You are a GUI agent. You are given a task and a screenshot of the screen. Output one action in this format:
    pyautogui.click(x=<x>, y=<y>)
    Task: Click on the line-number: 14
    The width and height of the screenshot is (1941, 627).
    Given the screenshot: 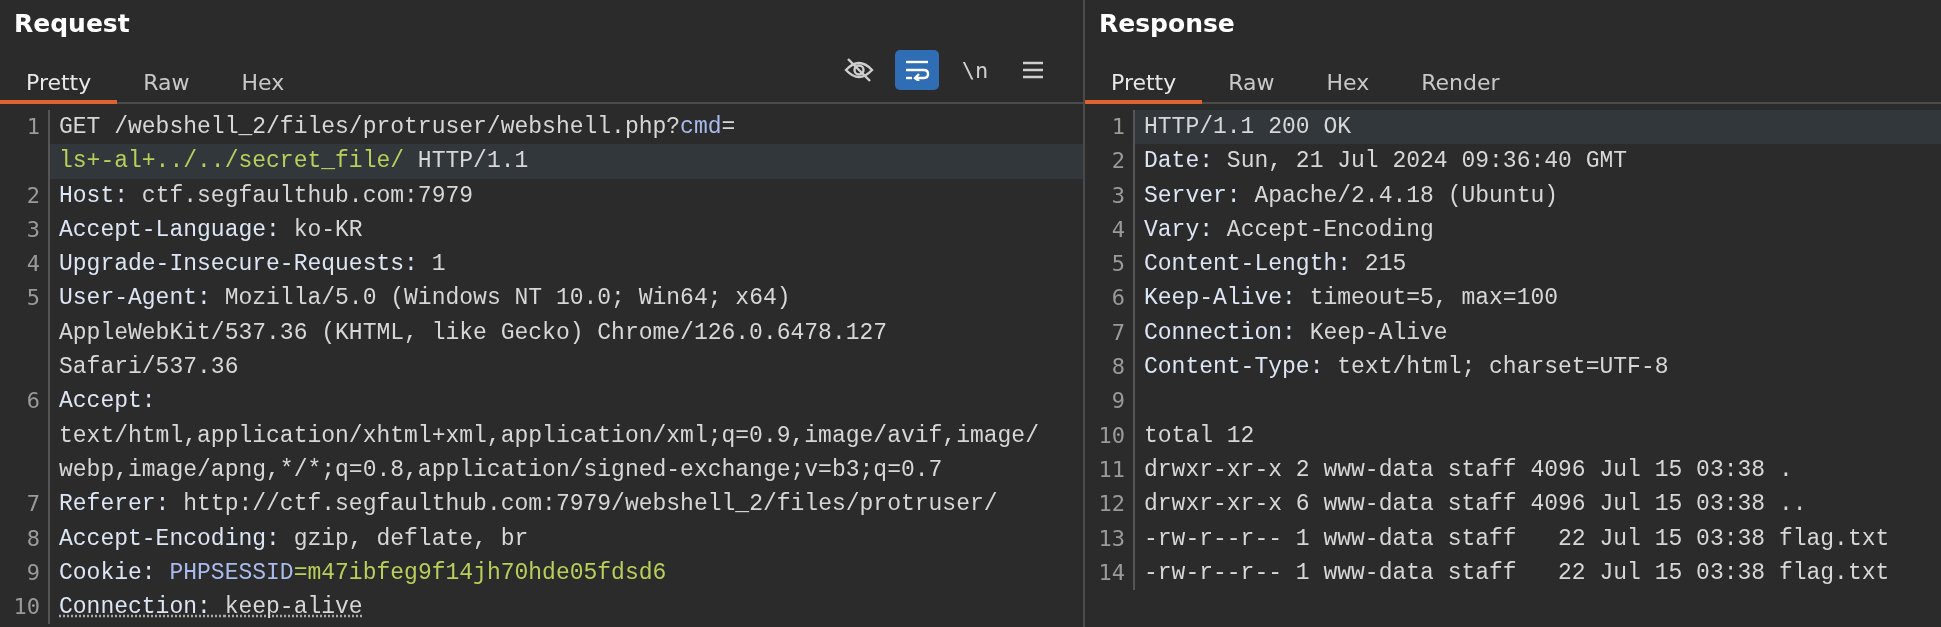 What is the action you would take?
    pyautogui.click(x=1110, y=573)
    